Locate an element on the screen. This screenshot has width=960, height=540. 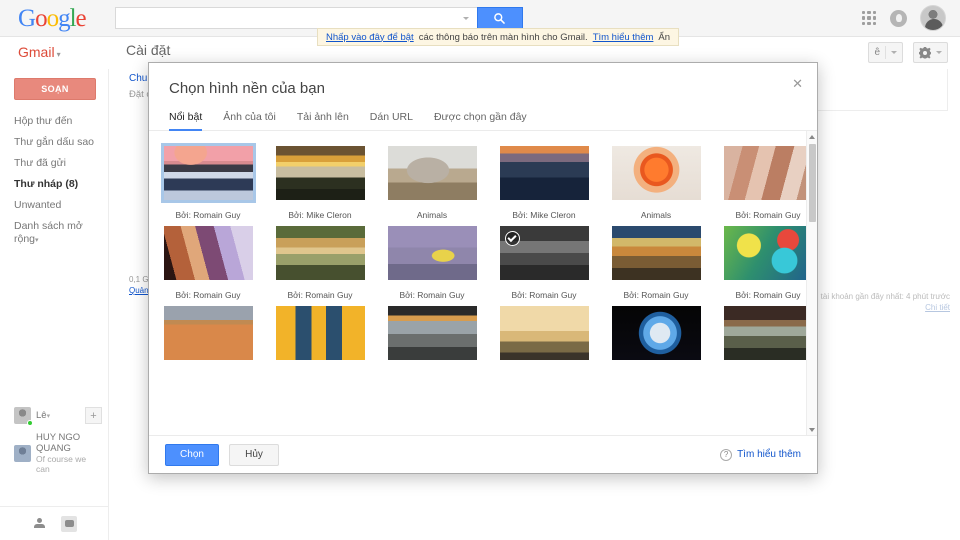
avatar is located at coordinates (22, 453).